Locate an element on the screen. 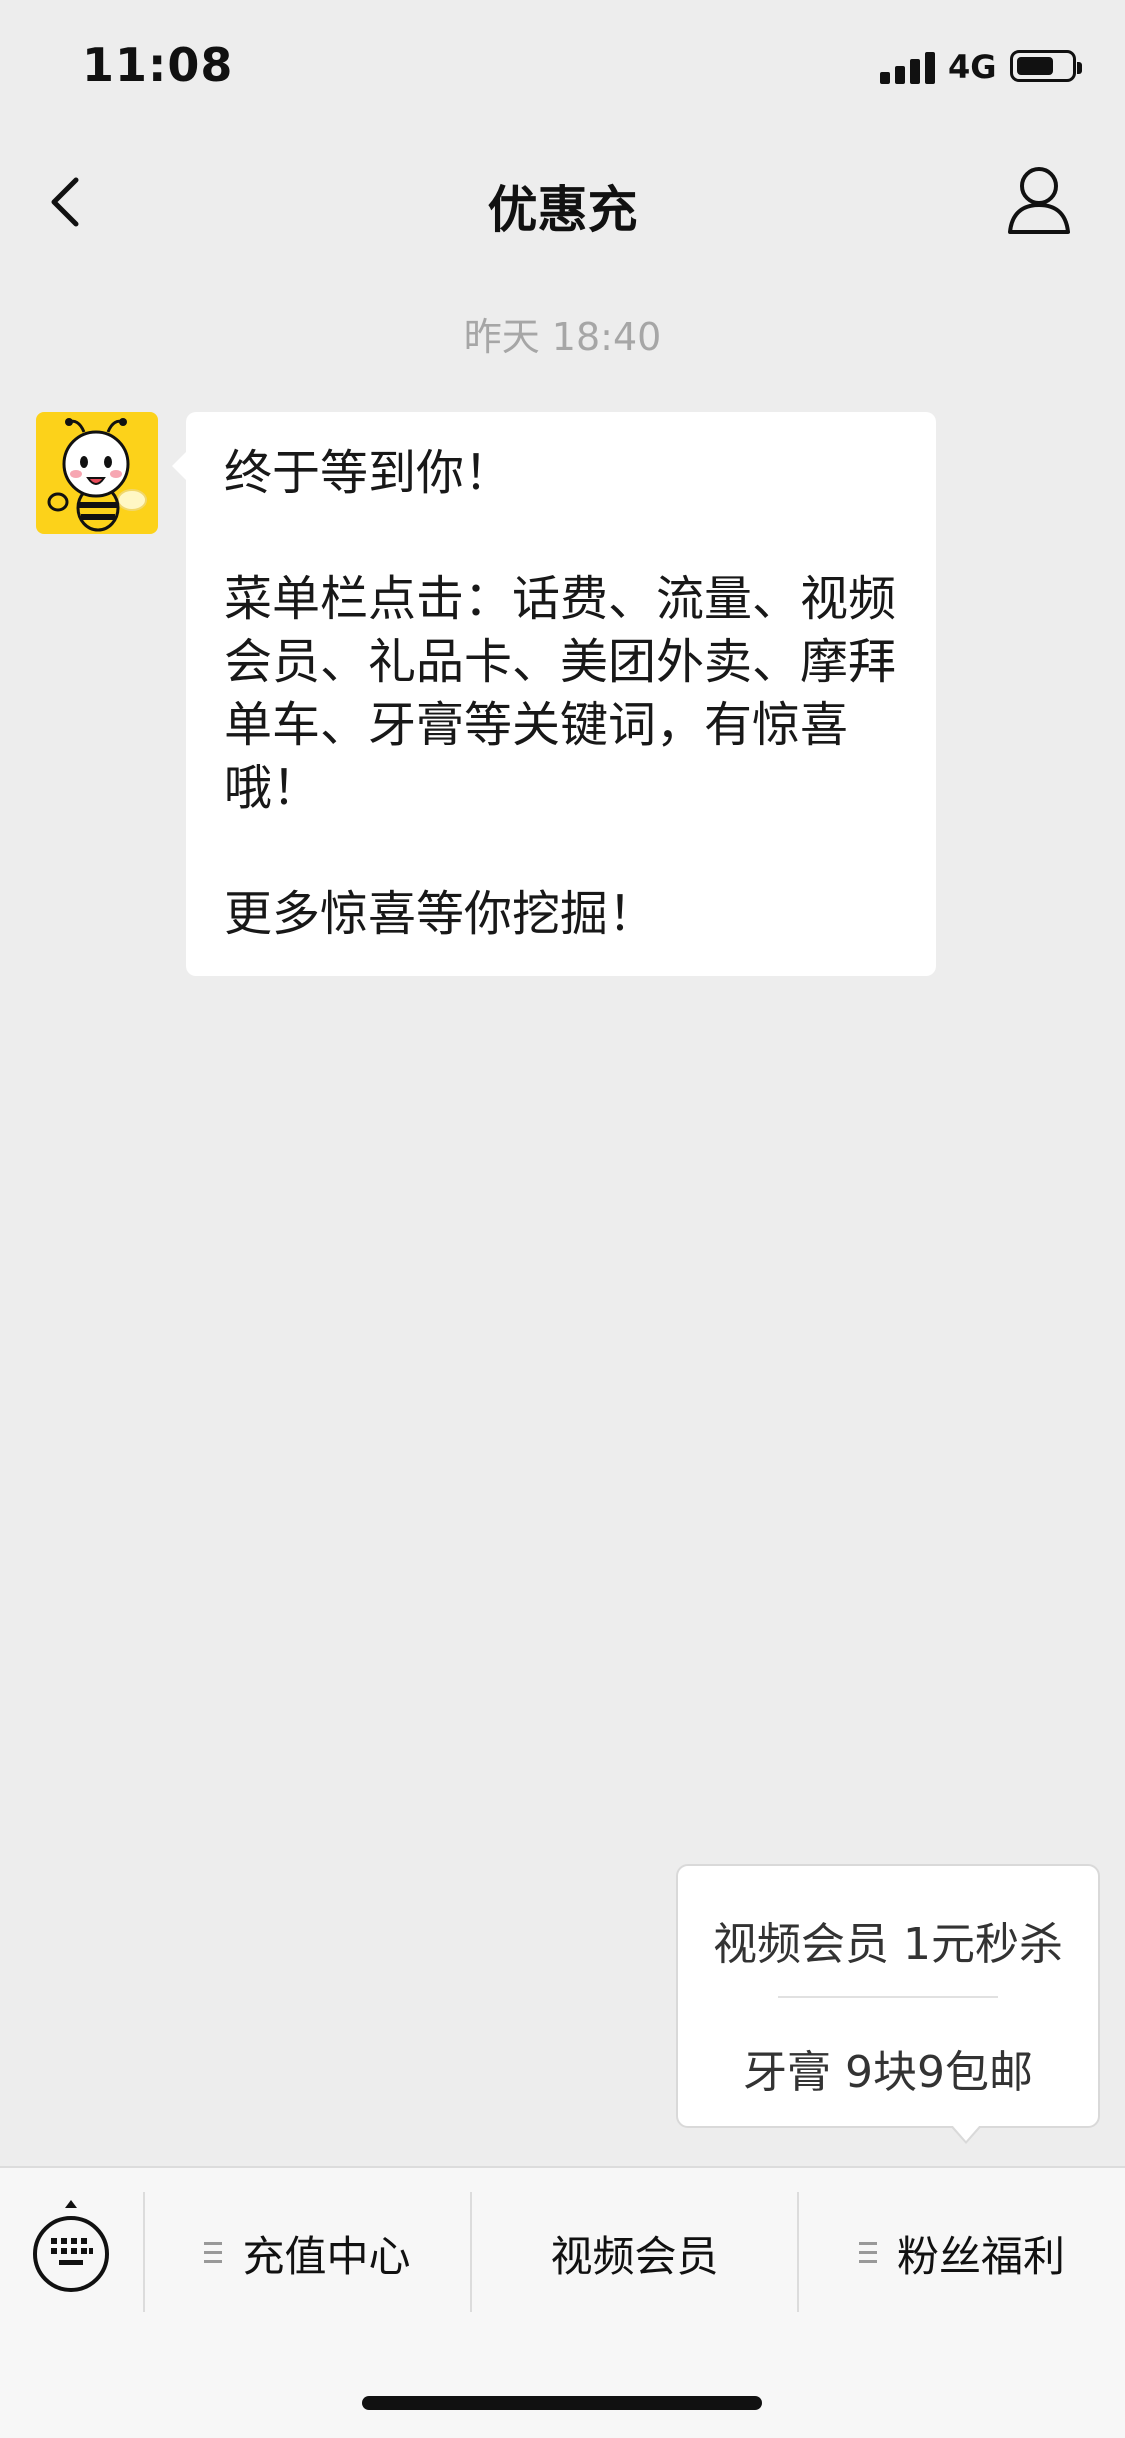 The height and width of the screenshot is (2438, 1125). bee-mascot-icon is located at coordinates (97, 475).